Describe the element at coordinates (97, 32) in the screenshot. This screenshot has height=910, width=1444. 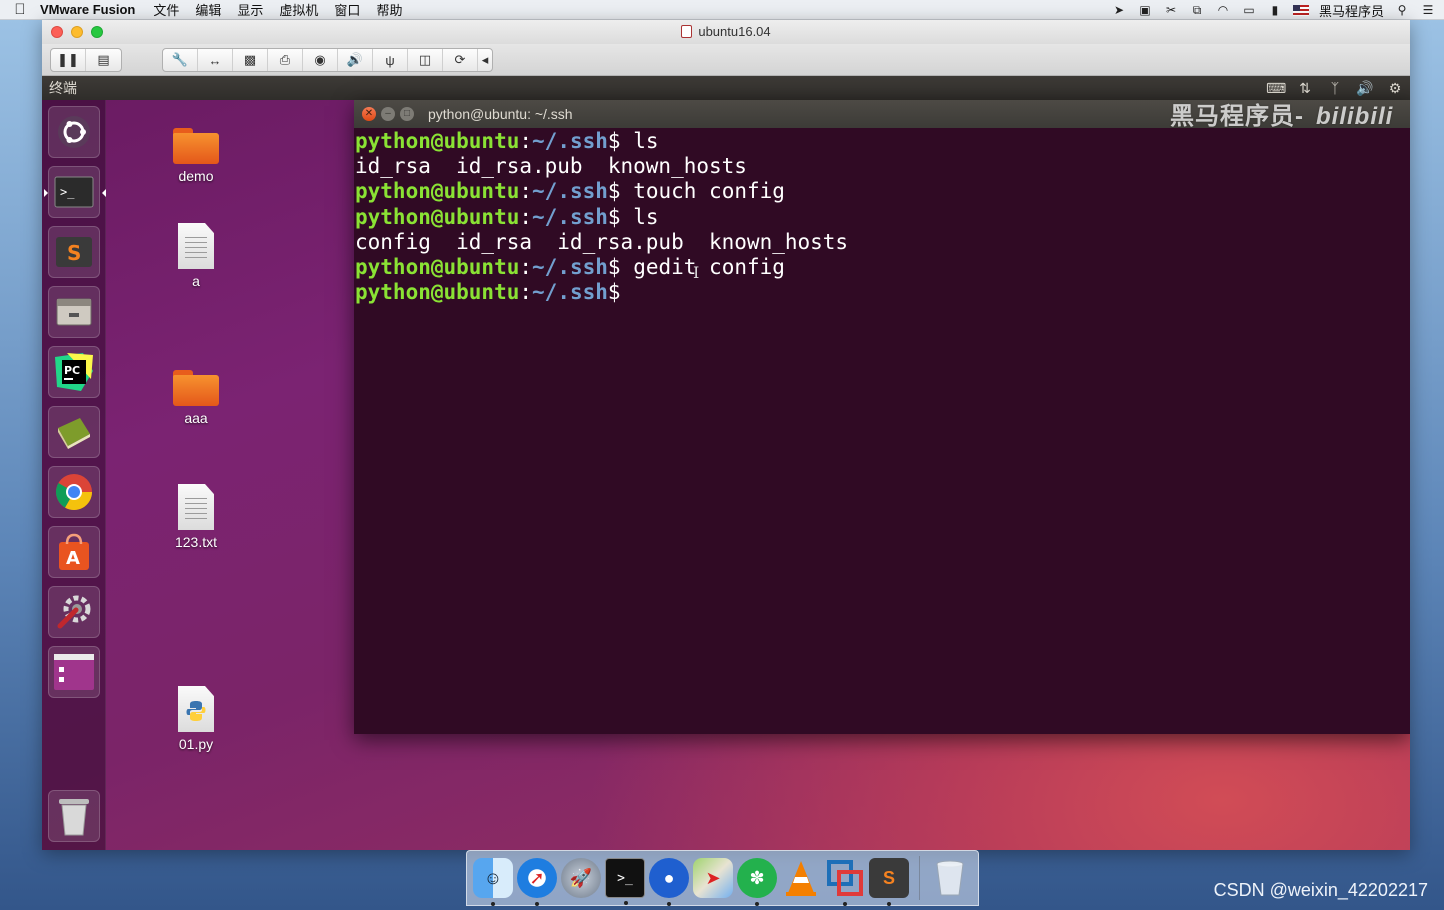
I see `window-zoom-button` at that location.